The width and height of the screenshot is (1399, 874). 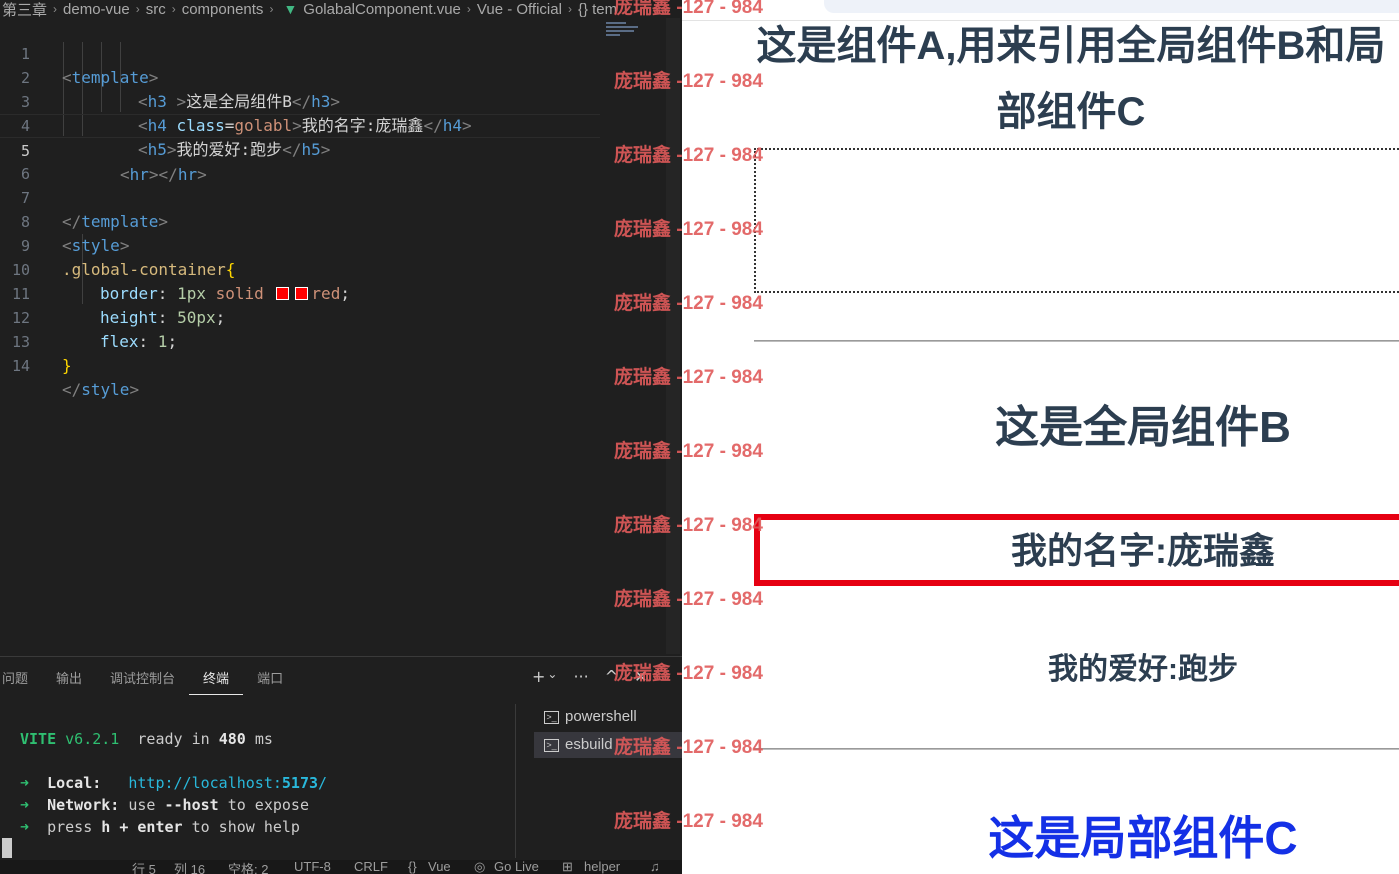 What do you see at coordinates (300, 268) in the screenshot?
I see `code-line: 10 border: 1px solid red;` at bounding box center [300, 268].